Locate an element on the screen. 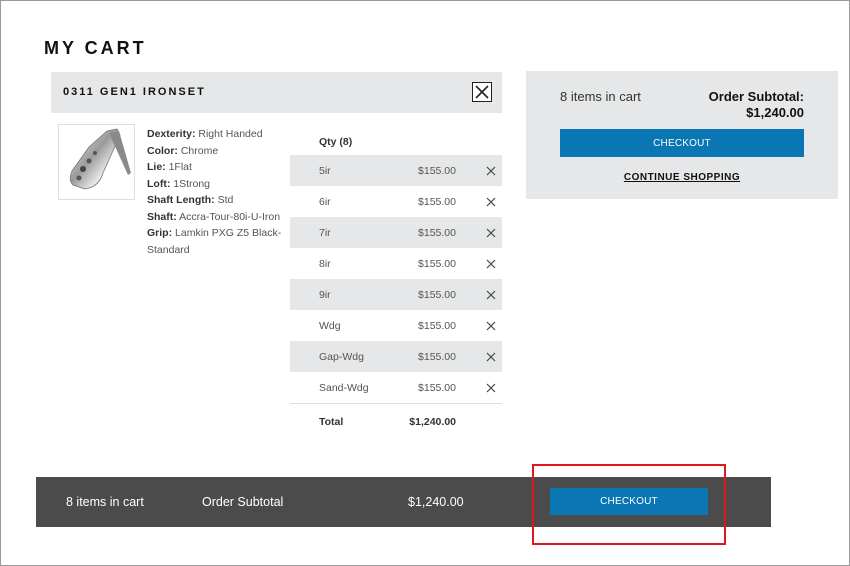 This screenshot has height=566, width=850. spec-value: Std is located at coordinates (225, 200).